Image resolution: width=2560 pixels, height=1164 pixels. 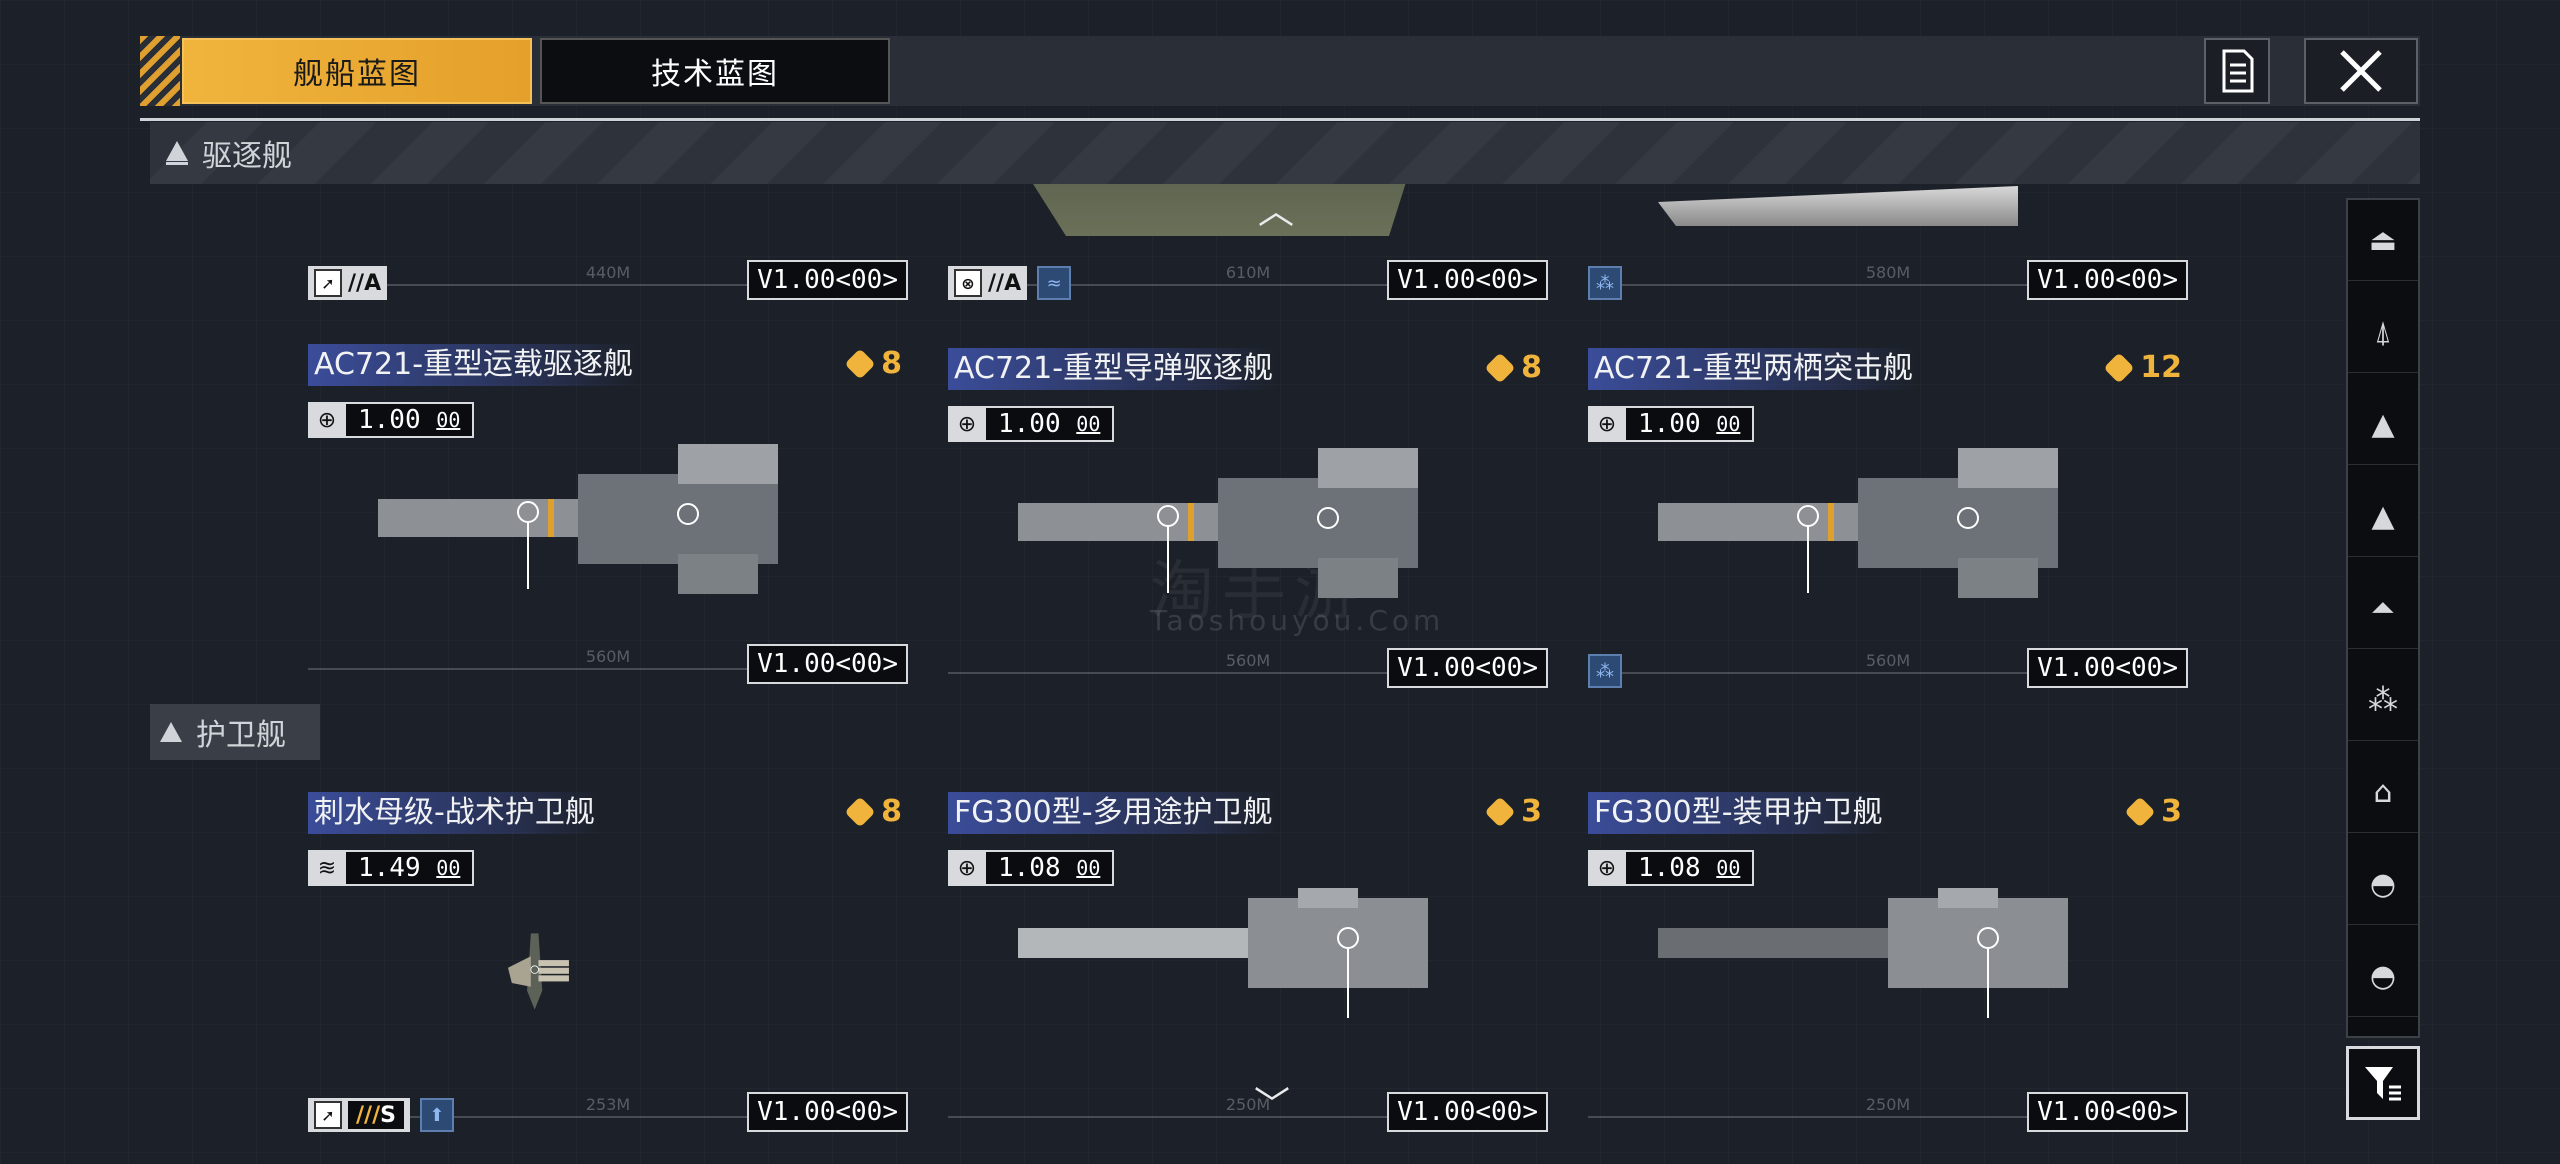 I want to click on grade-label: ///S, so click(x=376, y=1115).